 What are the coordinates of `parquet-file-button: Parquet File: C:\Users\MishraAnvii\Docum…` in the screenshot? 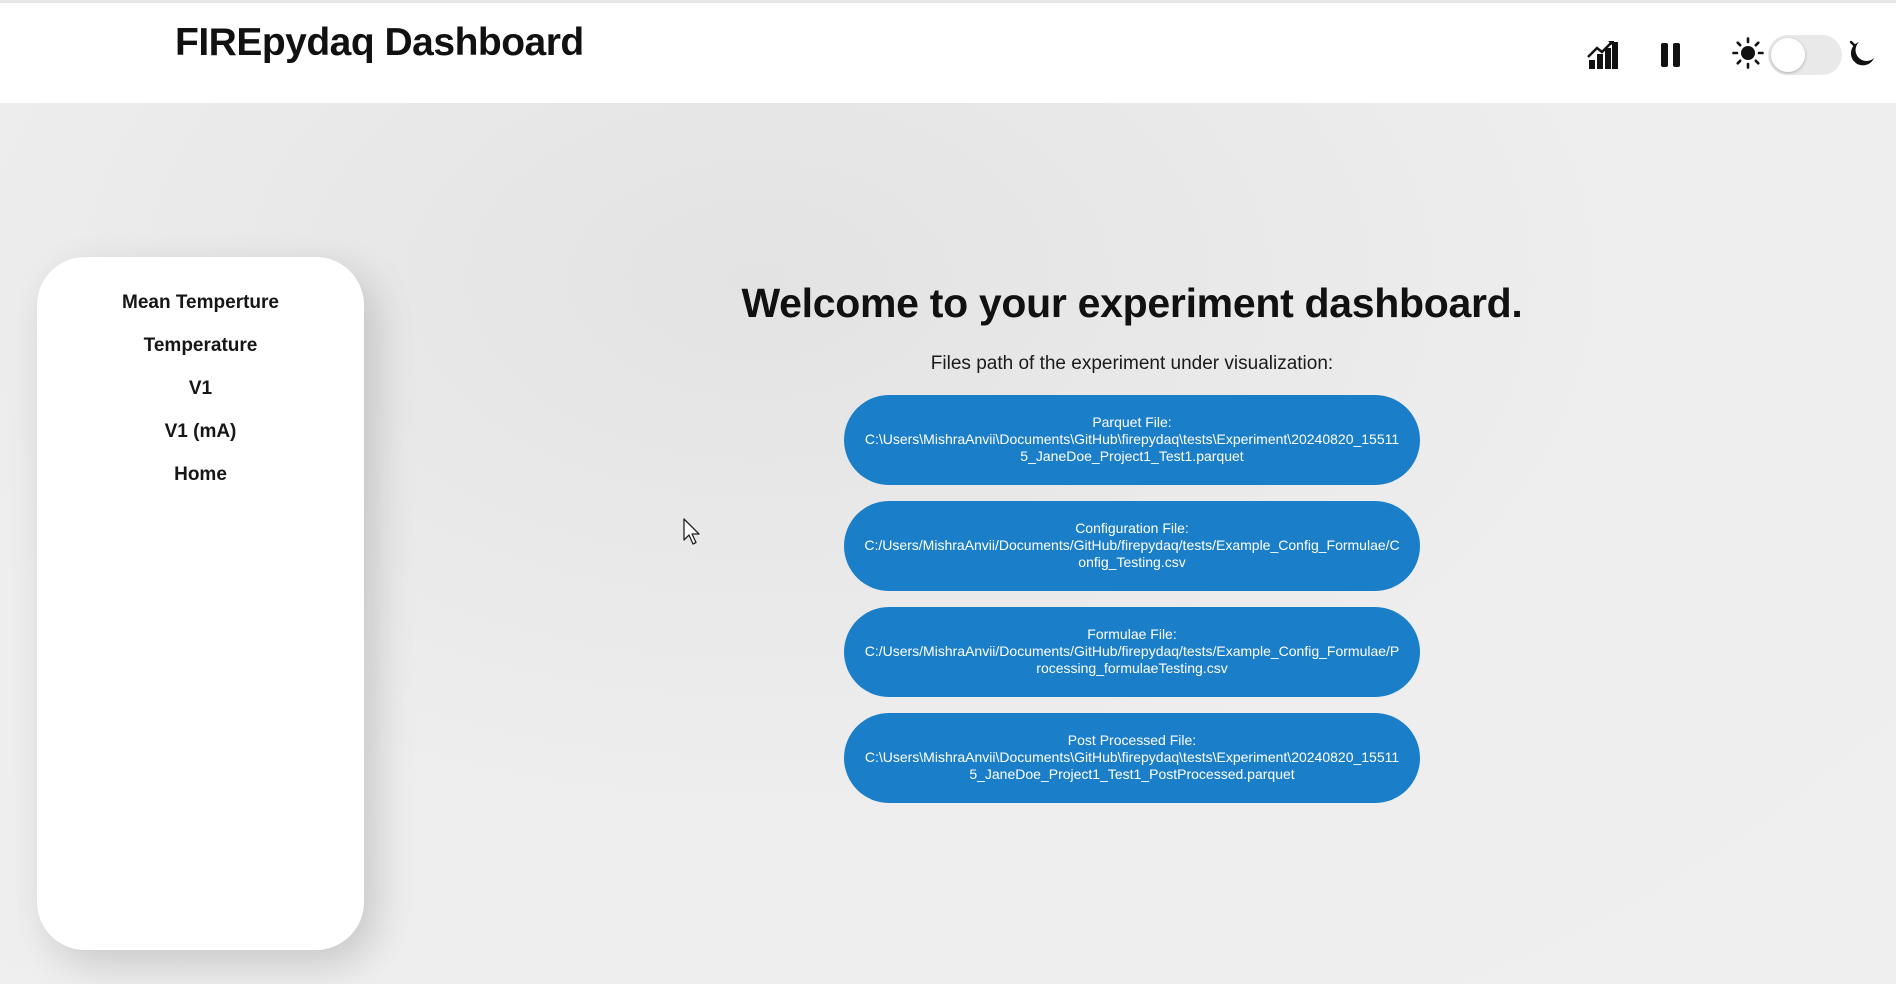 It's located at (1132, 440).